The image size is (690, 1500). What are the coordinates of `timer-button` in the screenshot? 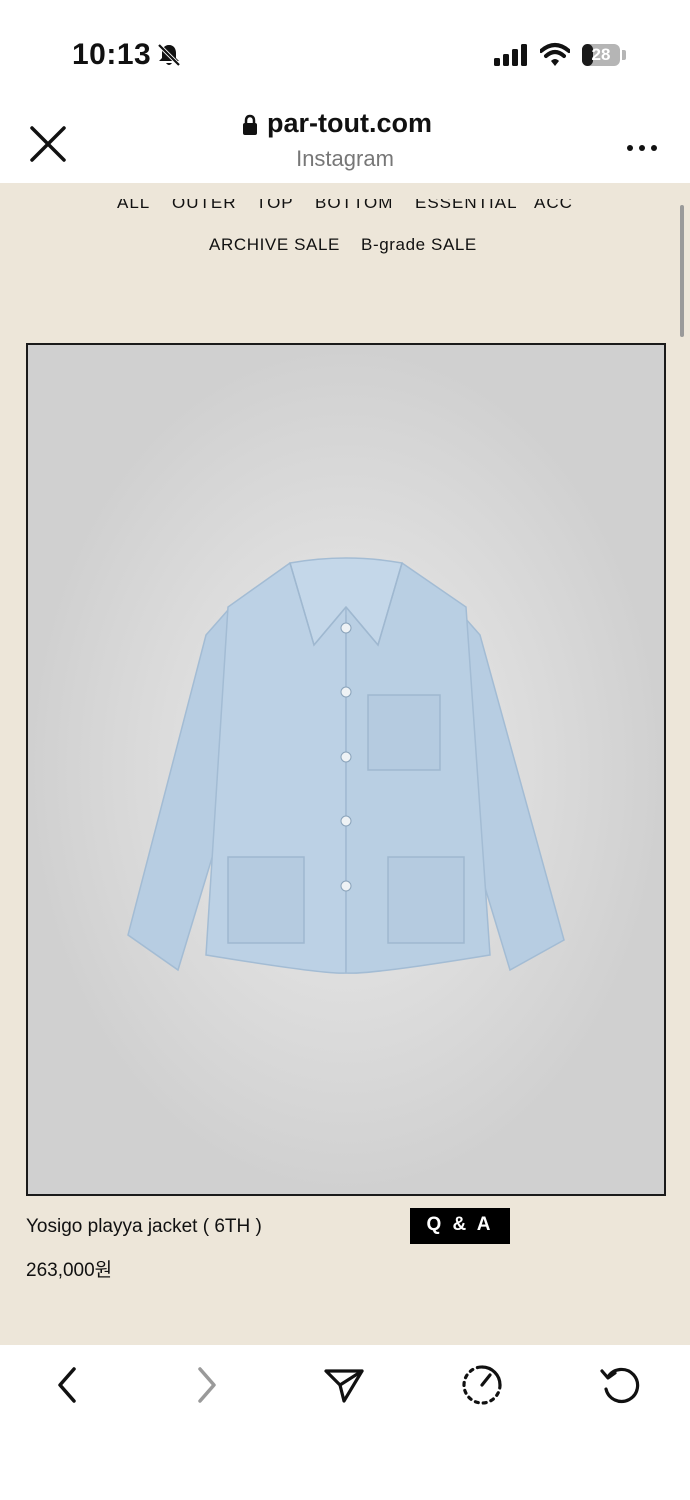 It's located at (482, 1385).